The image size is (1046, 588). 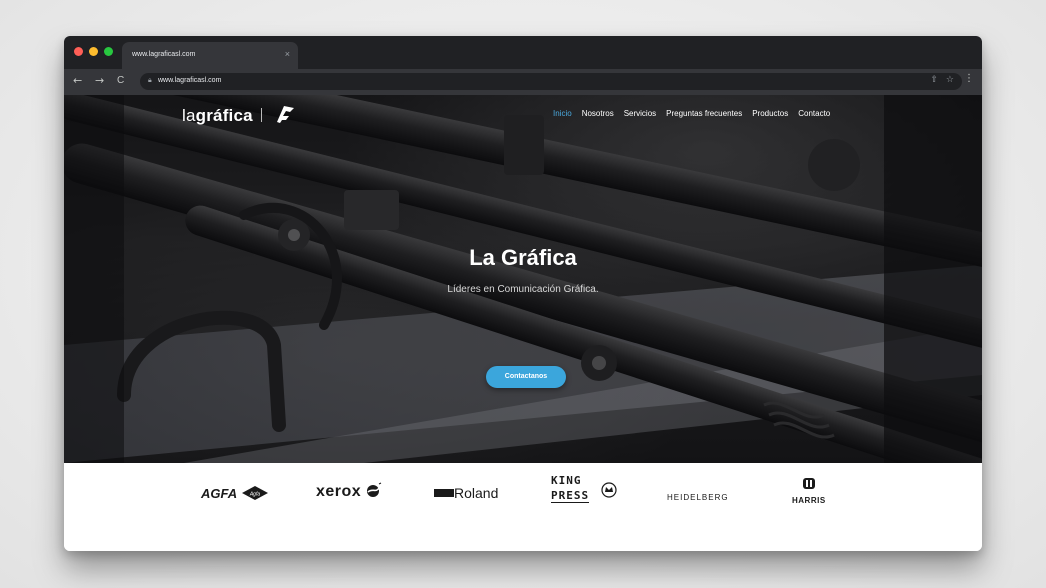 What do you see at coordinates (934, 80) in the screenshot?
I see `share-icon: ⇧` at bounding box center [934, 80].